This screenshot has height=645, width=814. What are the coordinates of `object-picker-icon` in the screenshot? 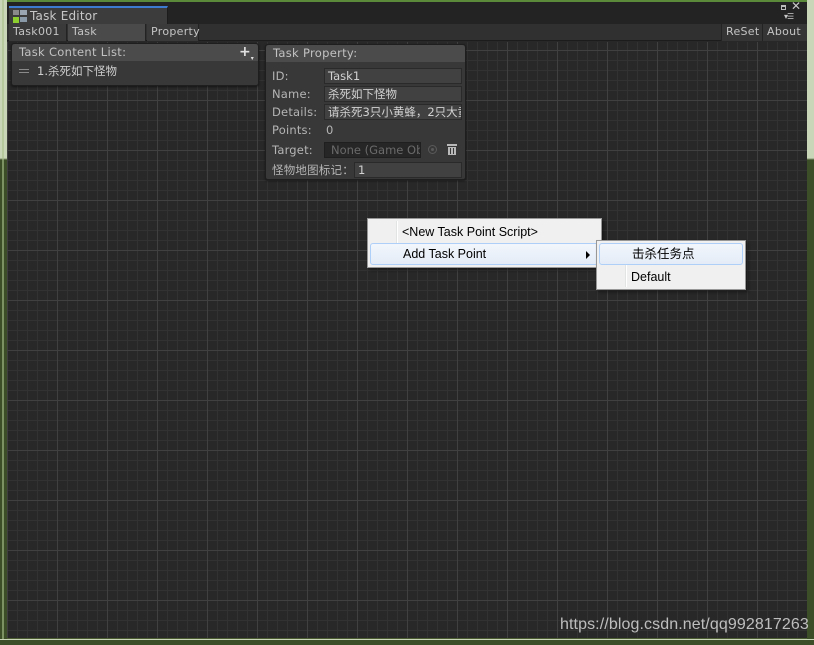 It's located at (432, 149).